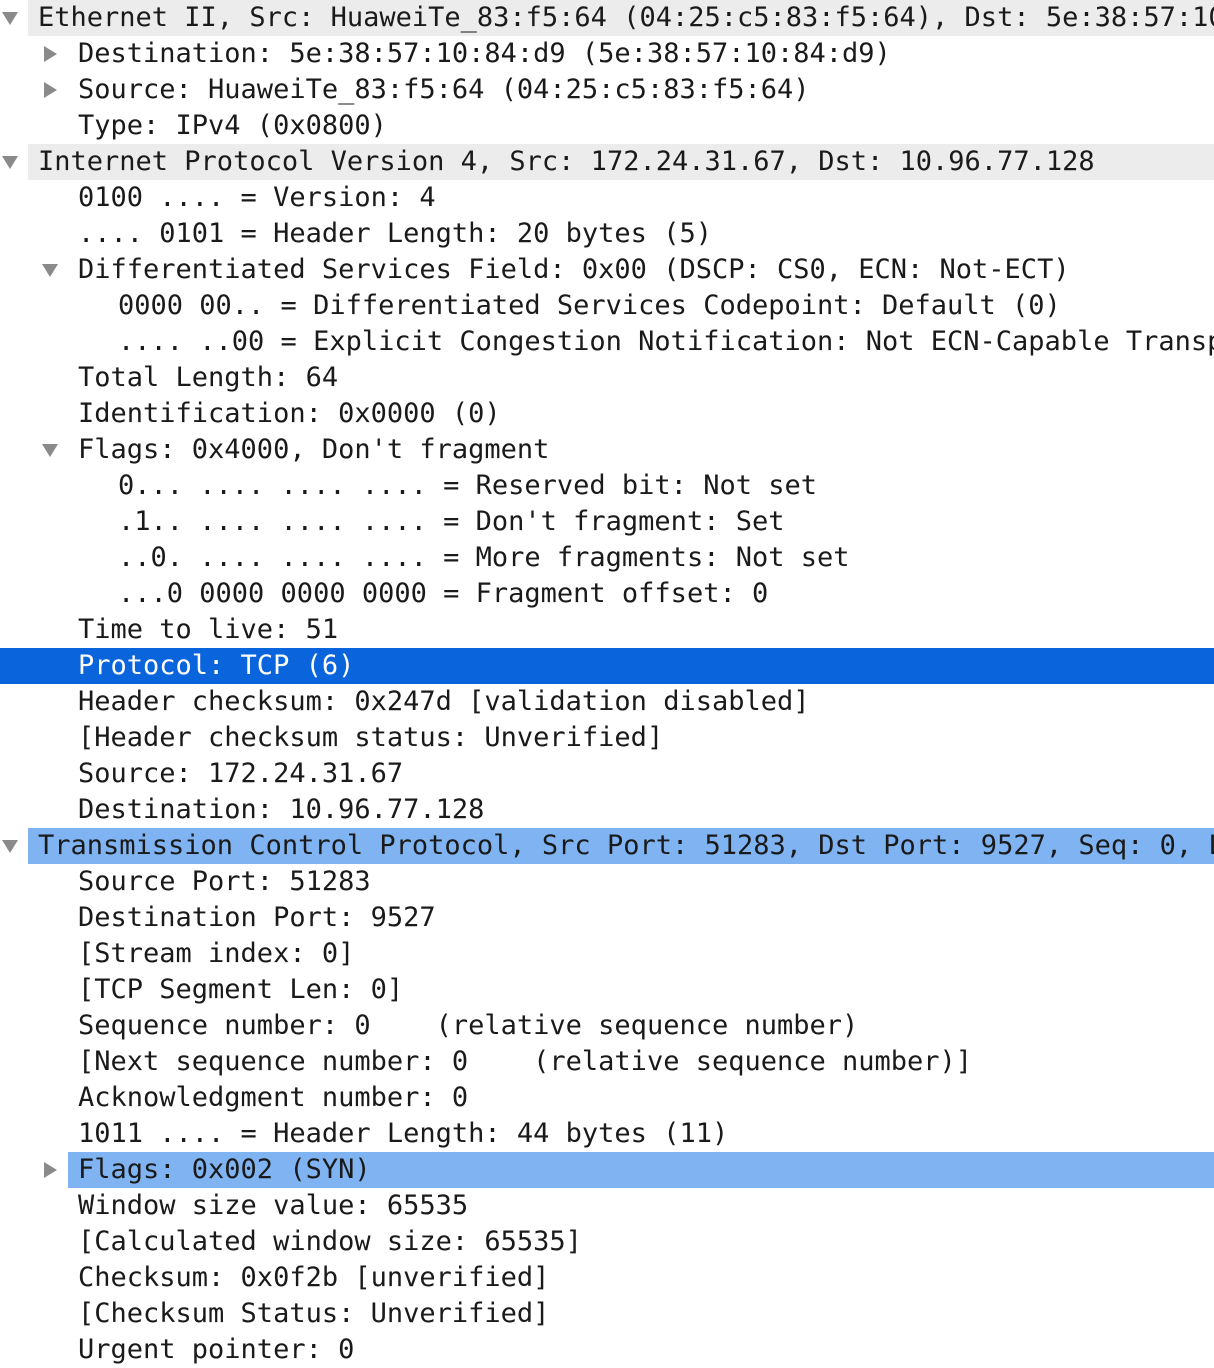 Image resolution: width=1214 pixels, height=1368 pixels. I want to click on tree-row: [Checksum Status: Unverified], so click(607, 1314).